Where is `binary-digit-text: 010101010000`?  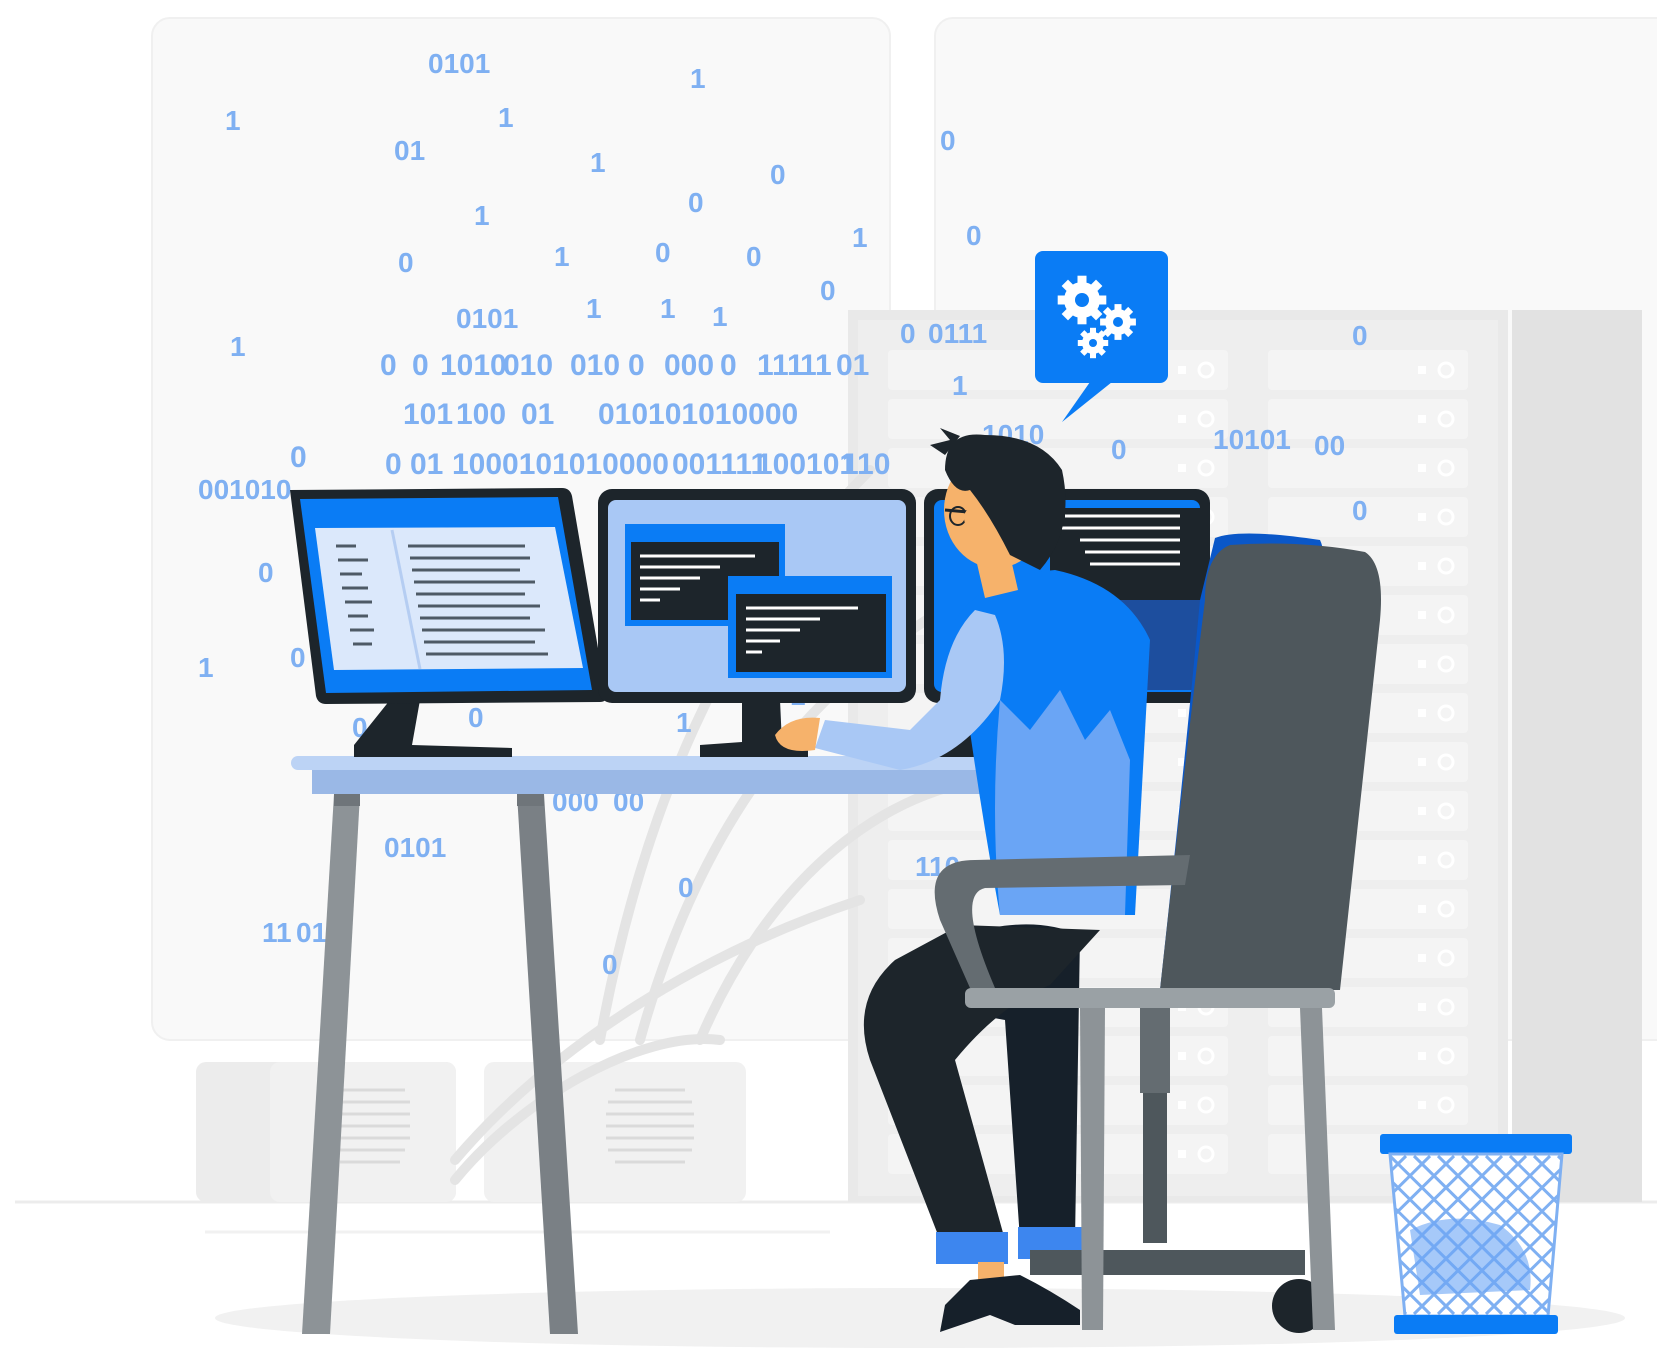 binary-digit-text: 010101010000 is located at coordinates (698, 414).